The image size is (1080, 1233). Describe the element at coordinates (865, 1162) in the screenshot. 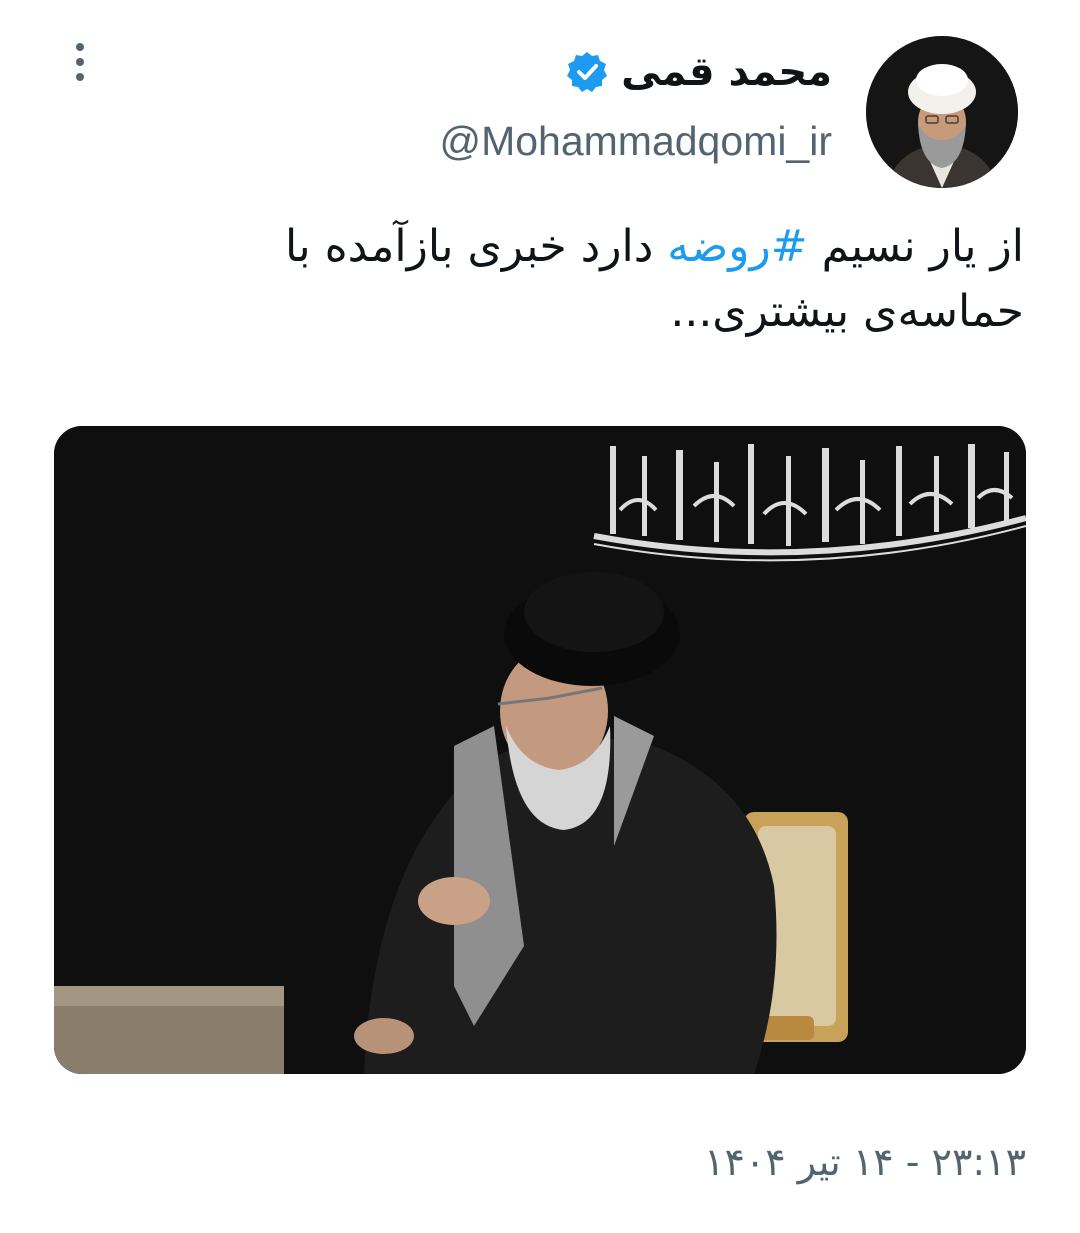

I see `tweet-timestamp: ۲۳:۱۳ - ۱۴ تیر ۱۴۰۴` at that location.